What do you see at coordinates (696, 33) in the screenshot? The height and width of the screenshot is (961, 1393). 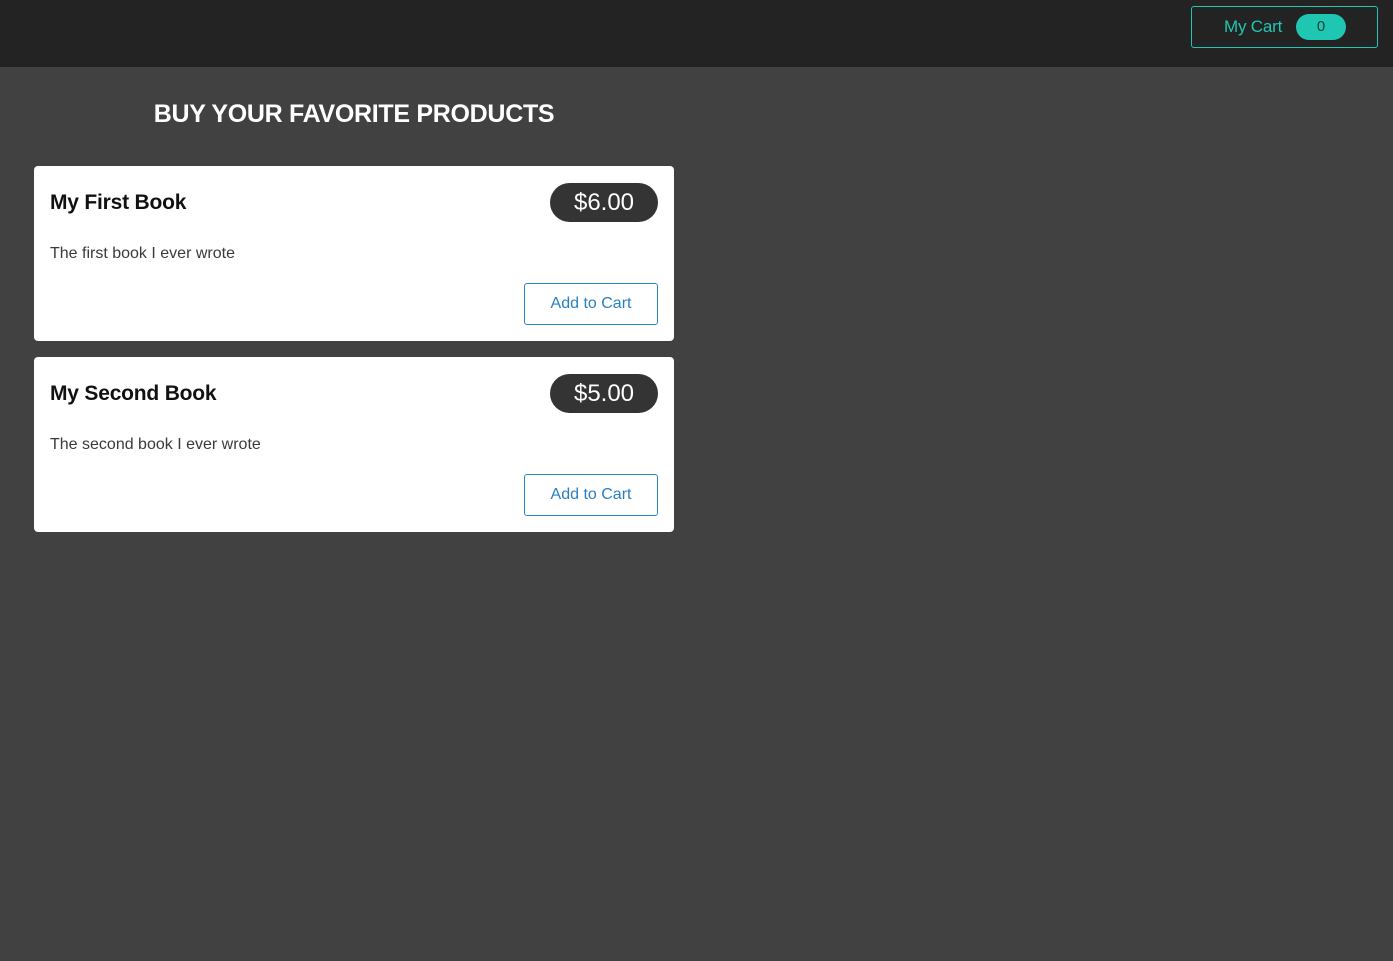 I see `top-navbar: My Cart 0` at bounding box center [696, 33].